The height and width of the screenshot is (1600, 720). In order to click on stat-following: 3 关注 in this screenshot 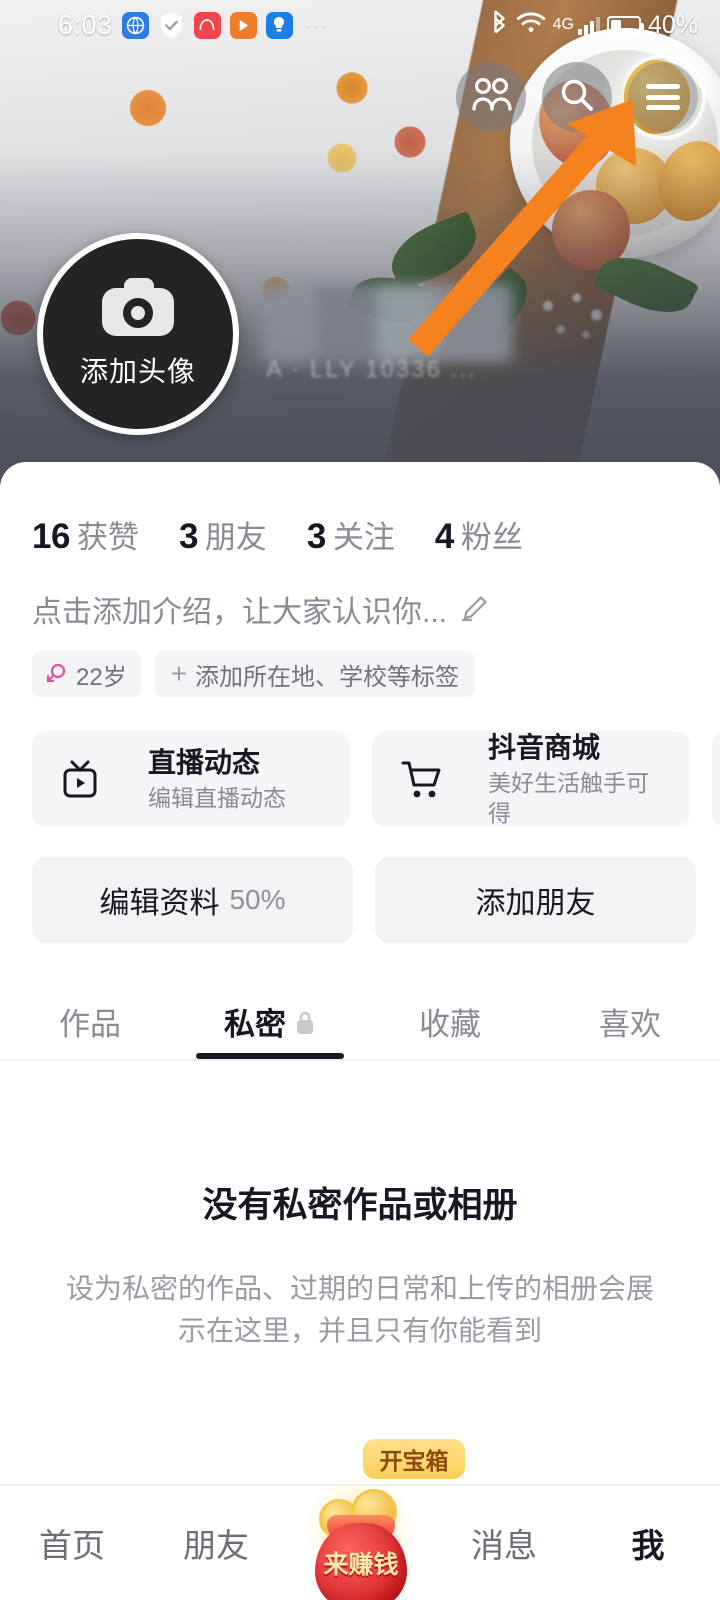, I will do `click(351, 534)`.